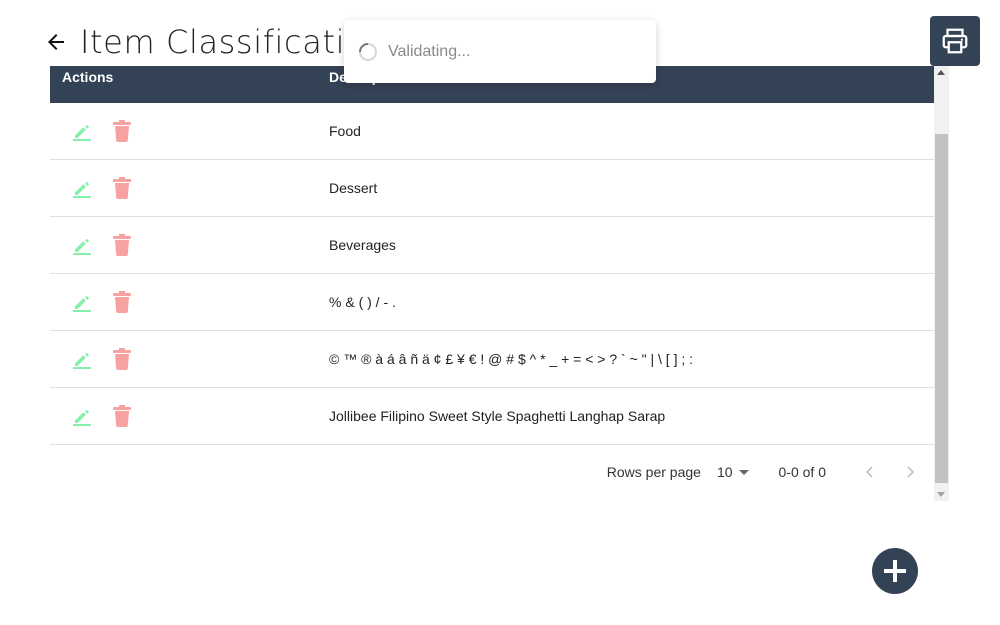  Describe the element at coordinates (233, 42) in the screenshot. I see `page-title: Item Classification` at that location.